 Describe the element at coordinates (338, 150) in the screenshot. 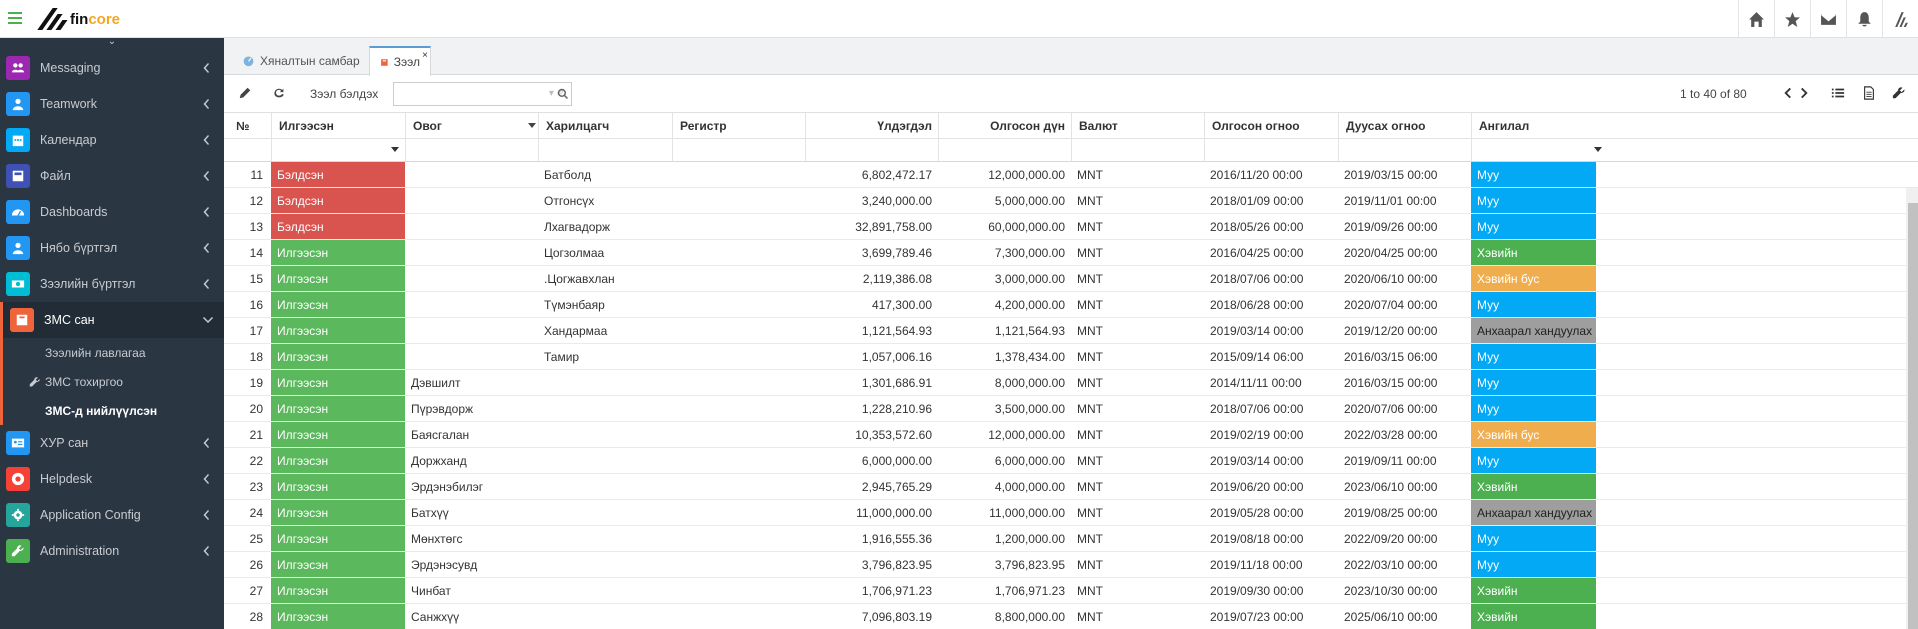

I see `col-sent-filter` at that location.